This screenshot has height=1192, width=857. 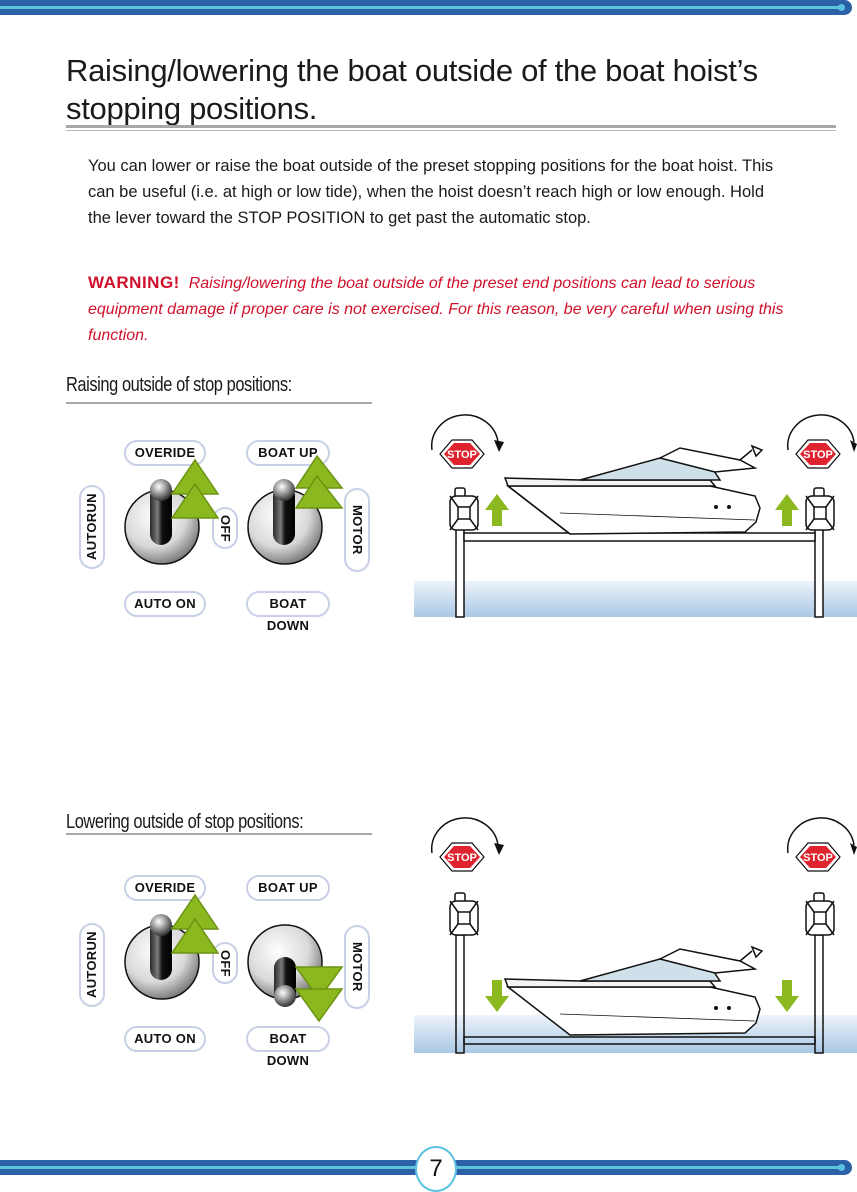 I want to click on title-underline-thin, so click(x=451, y=130).